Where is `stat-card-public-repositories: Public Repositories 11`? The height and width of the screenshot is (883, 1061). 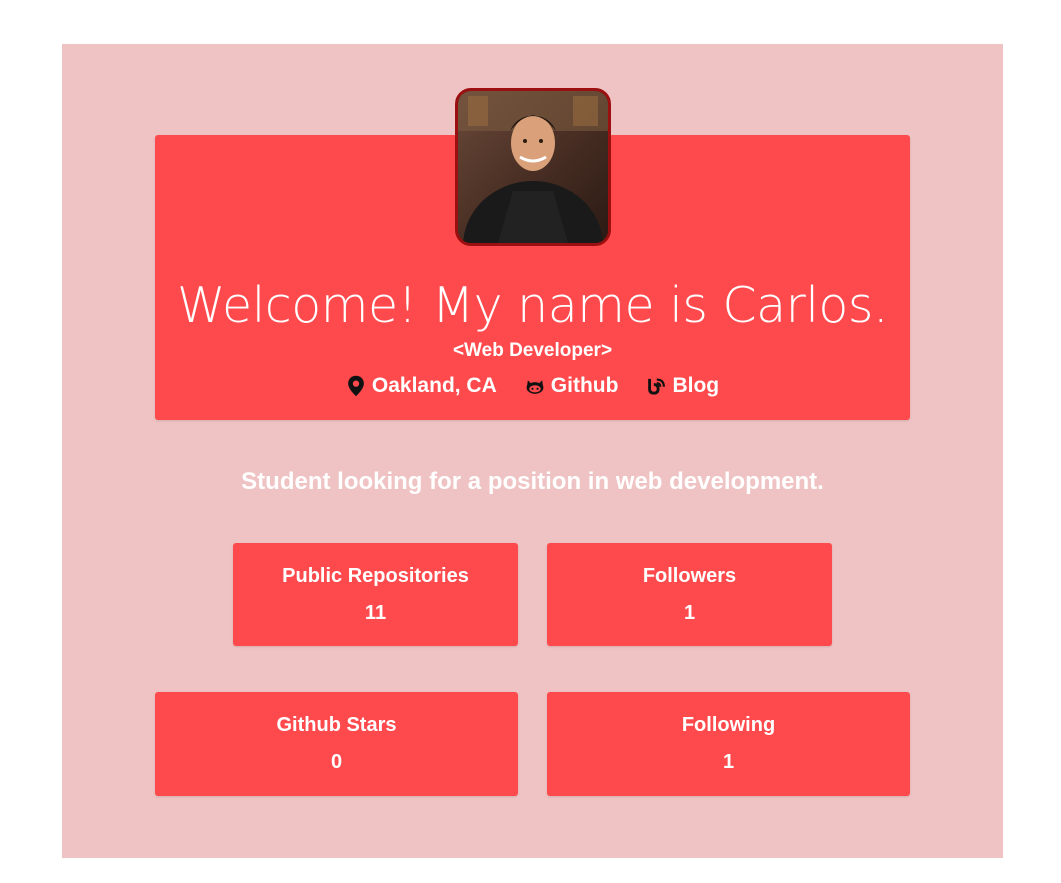 stat-card-public-repositories: Public Repositories 11 is located at coordinates (375, 594).